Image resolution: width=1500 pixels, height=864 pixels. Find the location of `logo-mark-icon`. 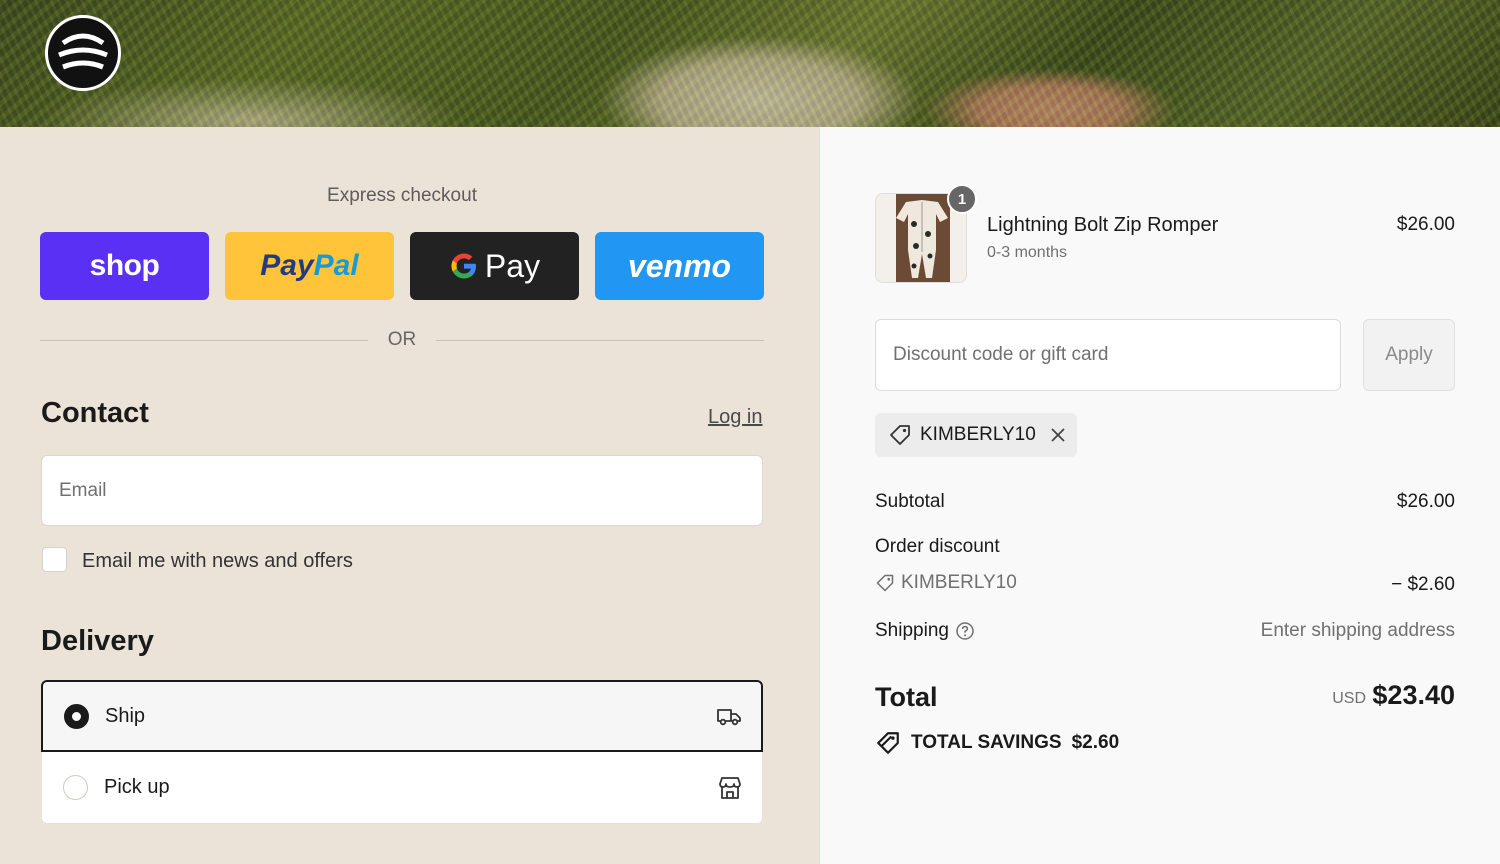

logo-mark-icon is located at coordinates (83, 53).